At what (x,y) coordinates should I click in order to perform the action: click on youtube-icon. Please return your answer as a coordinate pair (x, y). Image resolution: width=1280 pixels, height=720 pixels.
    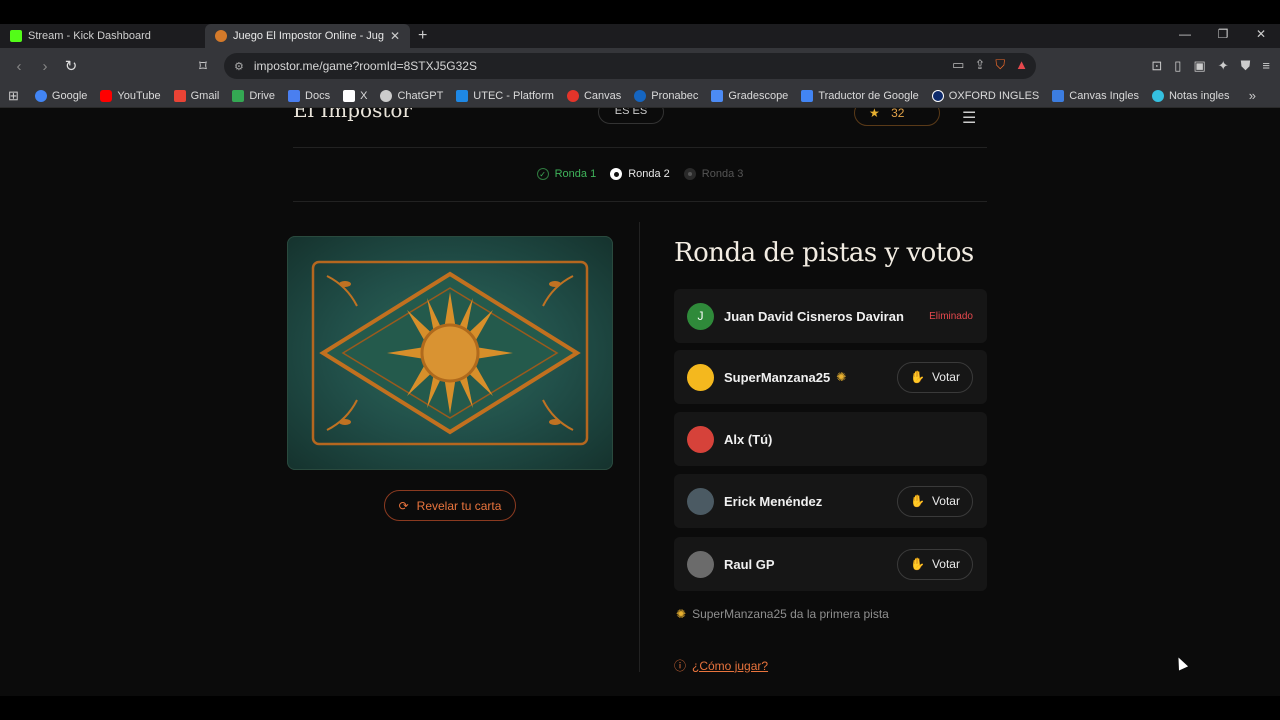
    Looking at the image, I should click on (106, 95).